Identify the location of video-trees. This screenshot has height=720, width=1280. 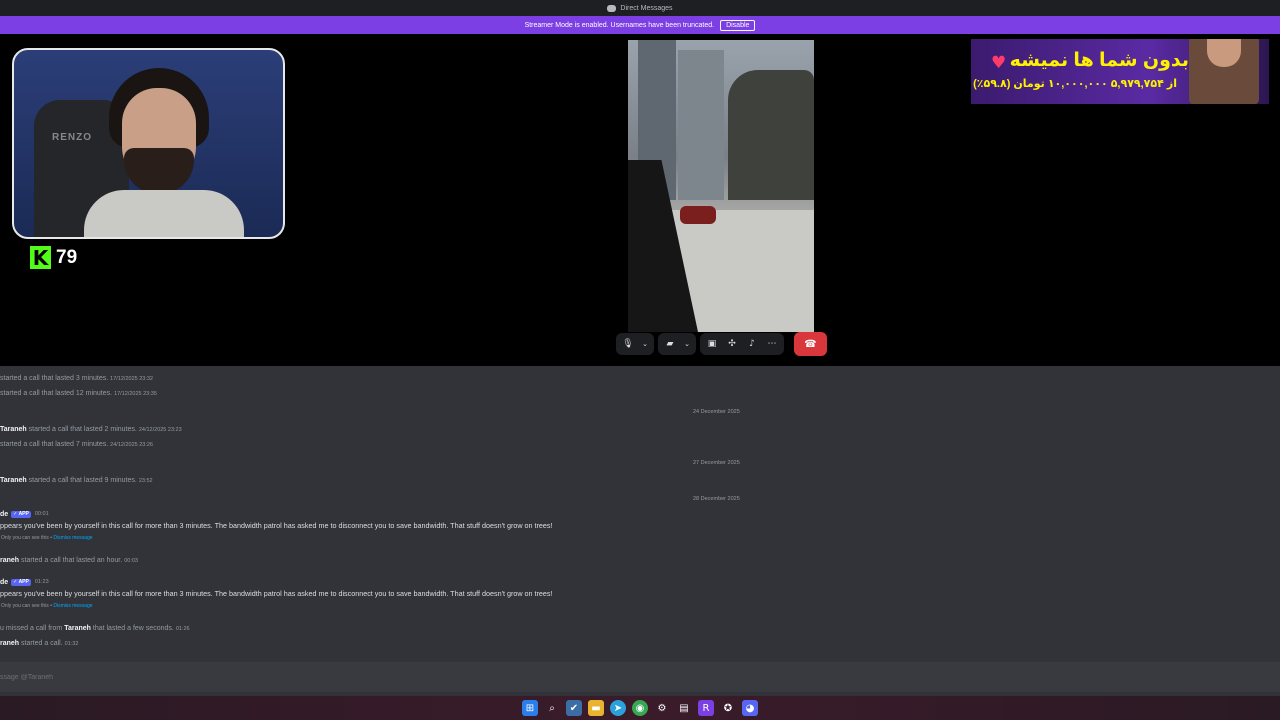
(771, 135).